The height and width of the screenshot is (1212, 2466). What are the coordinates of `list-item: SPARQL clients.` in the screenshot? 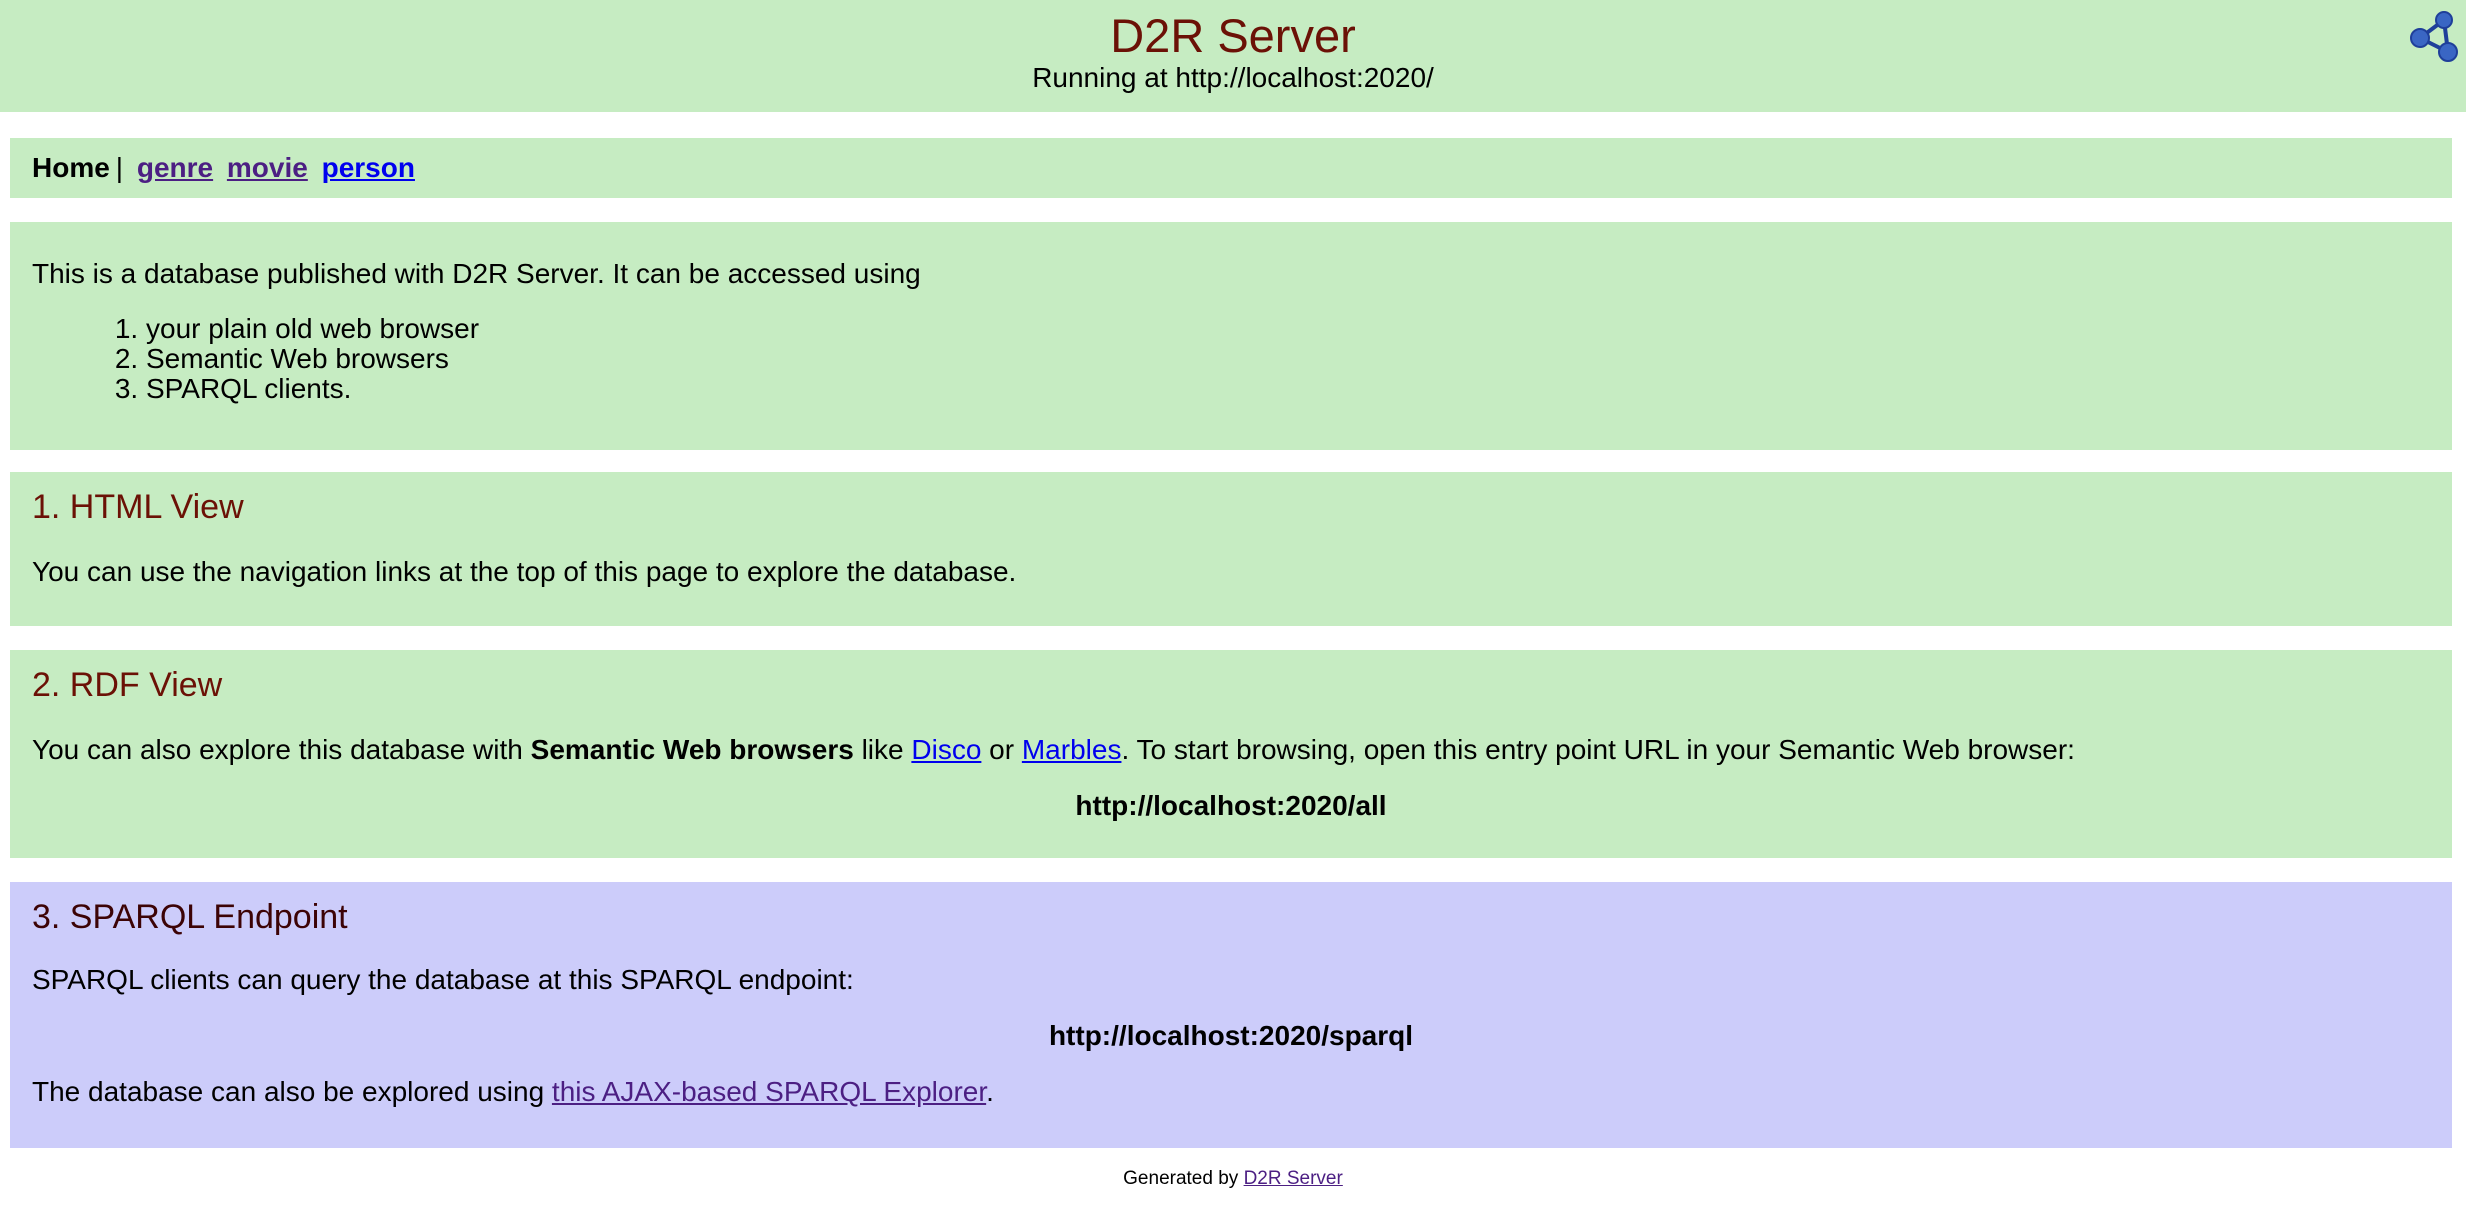 It's located at (312, 389).